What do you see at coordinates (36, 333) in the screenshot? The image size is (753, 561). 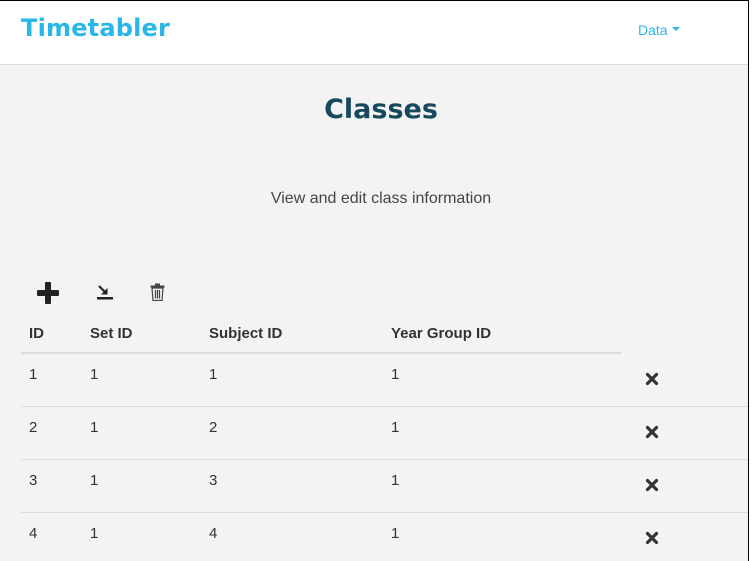 I see `header-id: ID` at bounding box center [36, 333].